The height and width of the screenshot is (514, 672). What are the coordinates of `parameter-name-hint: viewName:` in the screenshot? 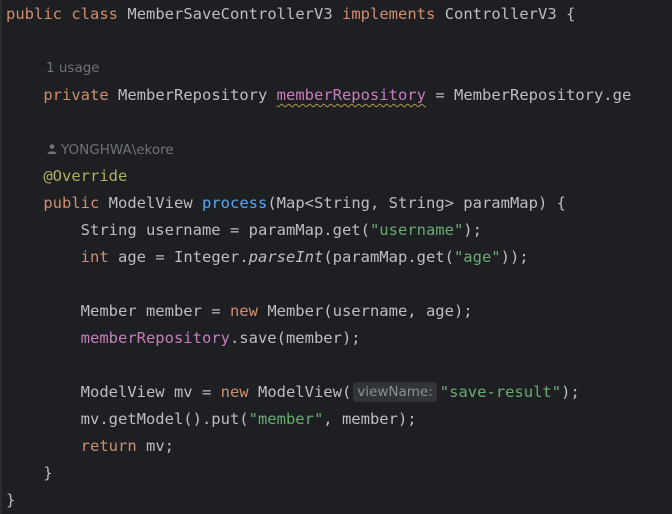 It's located at (395, 392).